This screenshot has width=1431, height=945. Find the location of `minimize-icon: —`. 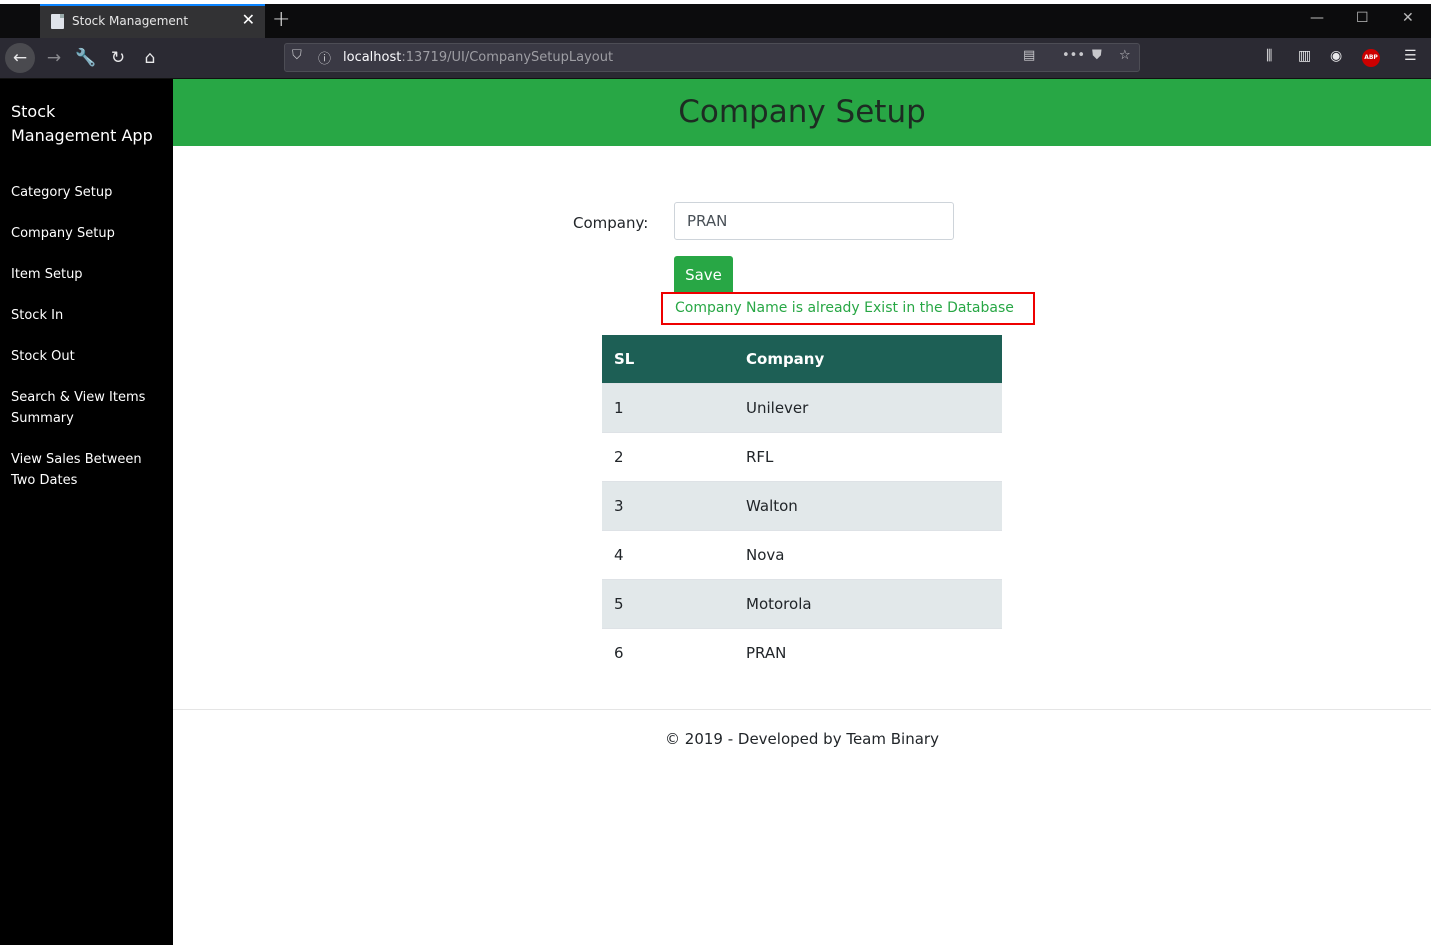

minimize-icon: — is located at coordinates (1317, 18).